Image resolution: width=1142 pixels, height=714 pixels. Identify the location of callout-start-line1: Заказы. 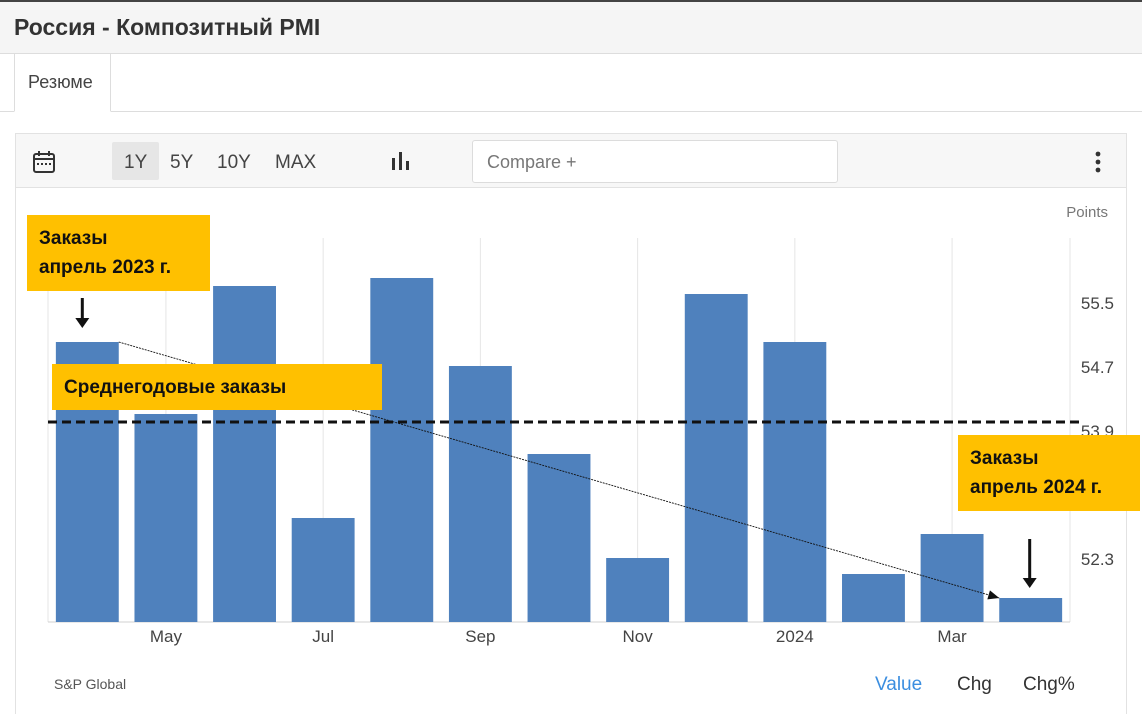
(73, 238).